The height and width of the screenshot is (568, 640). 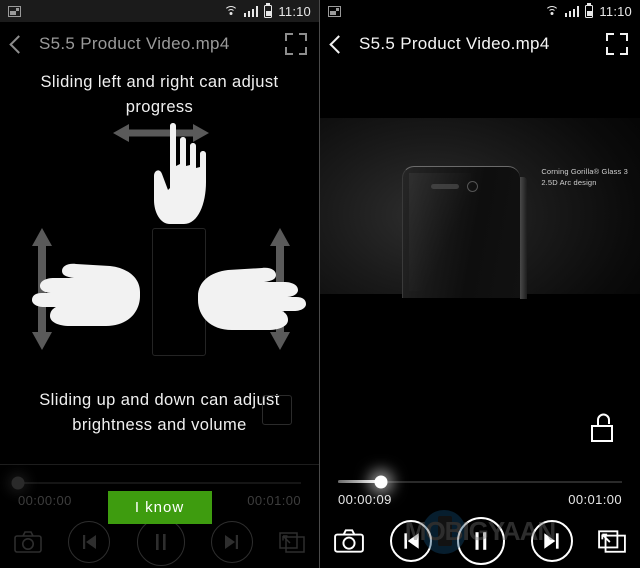 I want to click on current-time: 00:00:00, so click(x=45, y=500).